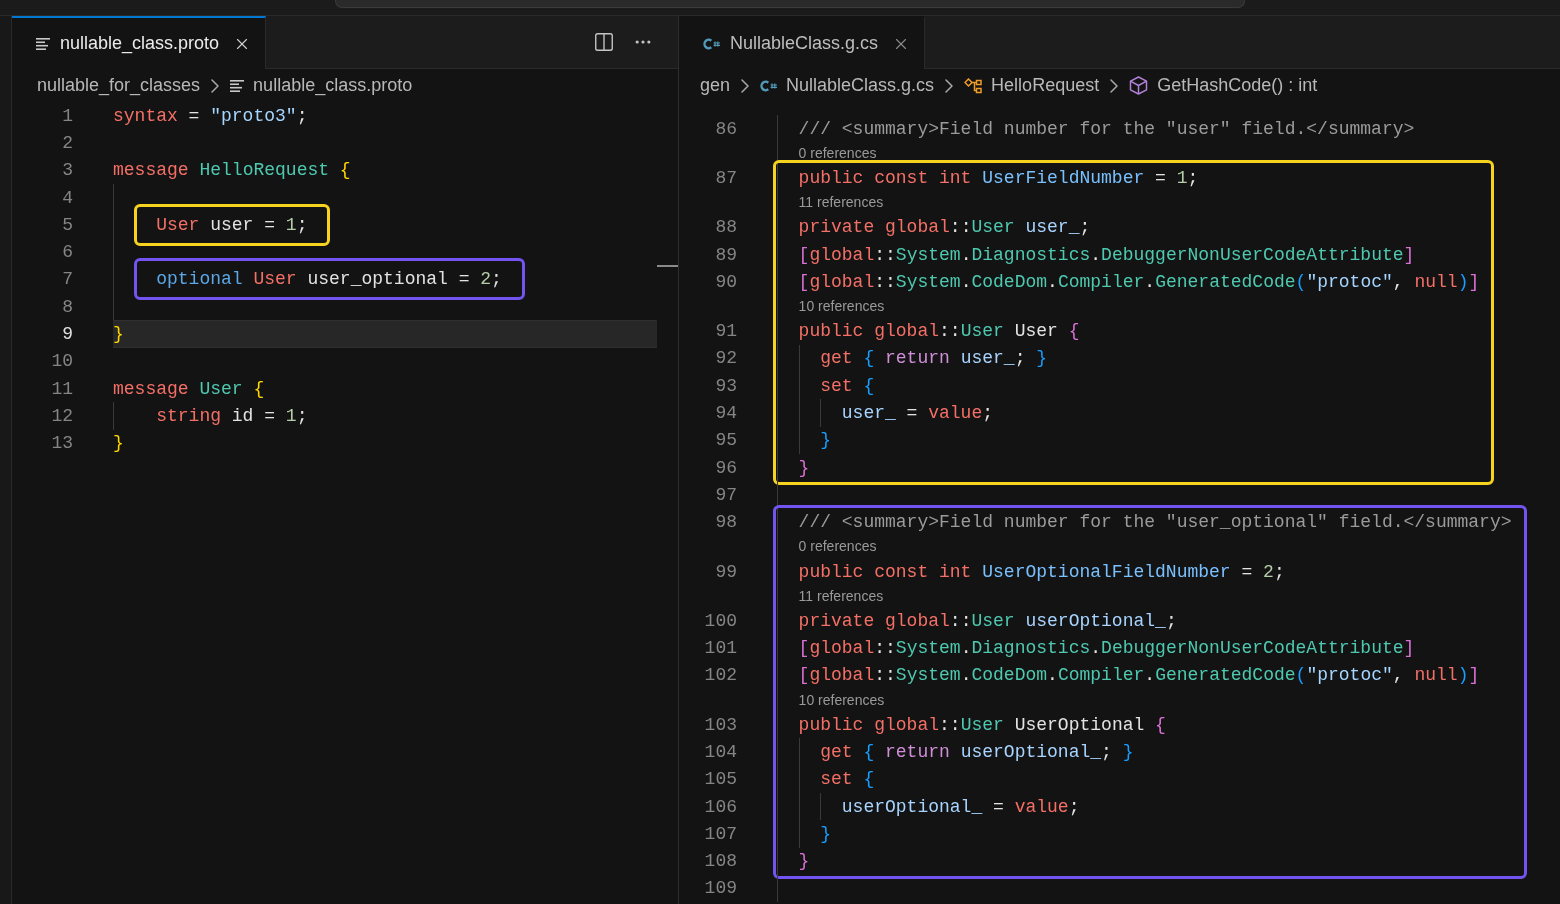 This screenshot has height=904, width=1560. Describe the element at coordinates (62, 415) in the screenshot. I see `line-number: 12` at that location.